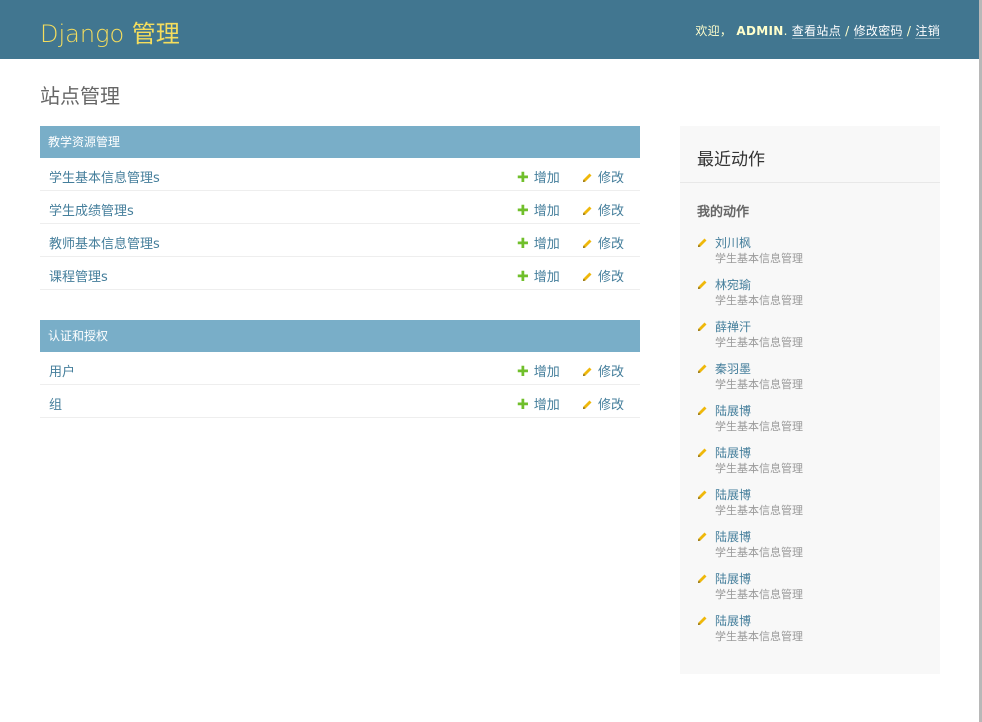  Describe the element at coordinates (340, 336) in the screenshot. I see `module-caption: 认证和授权` at that location.